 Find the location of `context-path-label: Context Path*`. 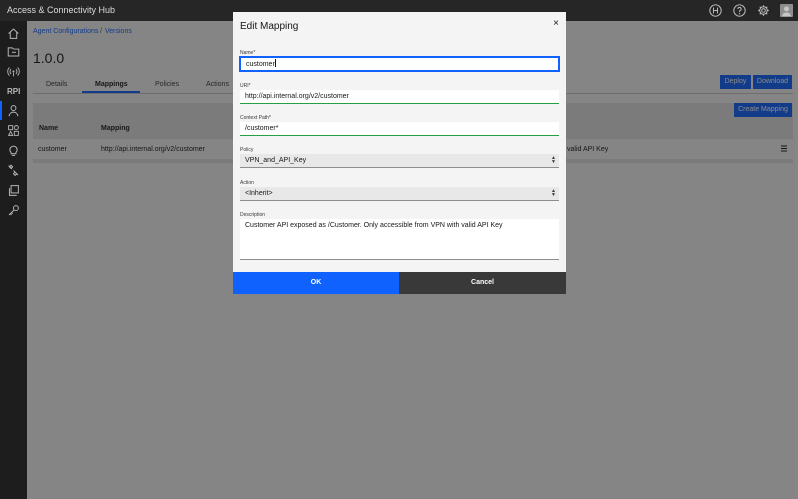

context-path-label: Context Path* is located at coordinates (255, 118).